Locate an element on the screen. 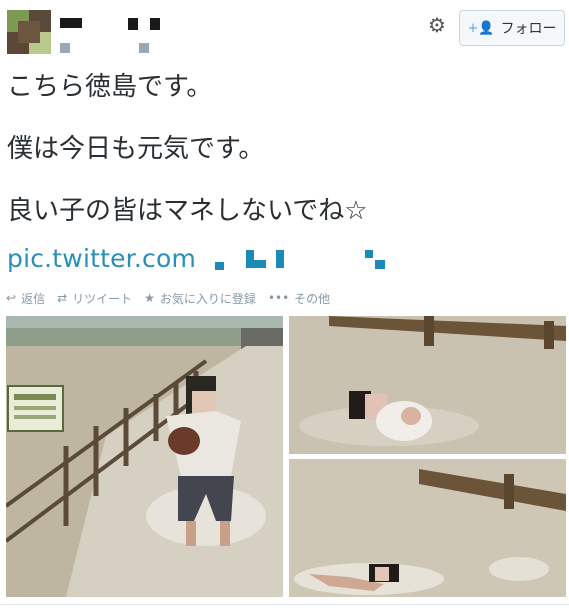  screen-name-redacted is located at coordinates (65, 48).